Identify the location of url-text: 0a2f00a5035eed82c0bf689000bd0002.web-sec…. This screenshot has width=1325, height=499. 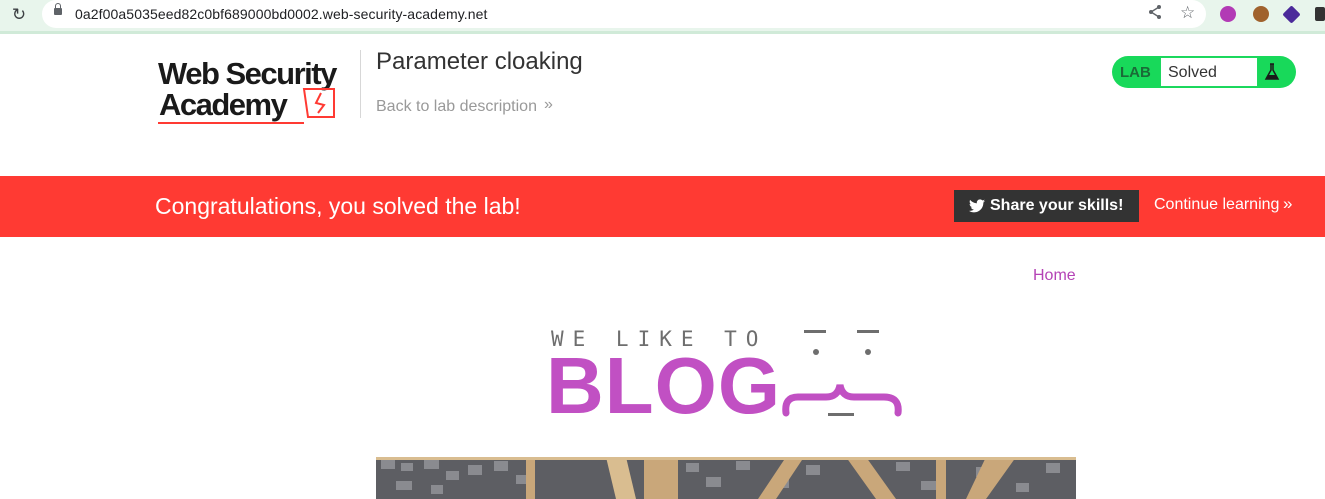
(281, 14).